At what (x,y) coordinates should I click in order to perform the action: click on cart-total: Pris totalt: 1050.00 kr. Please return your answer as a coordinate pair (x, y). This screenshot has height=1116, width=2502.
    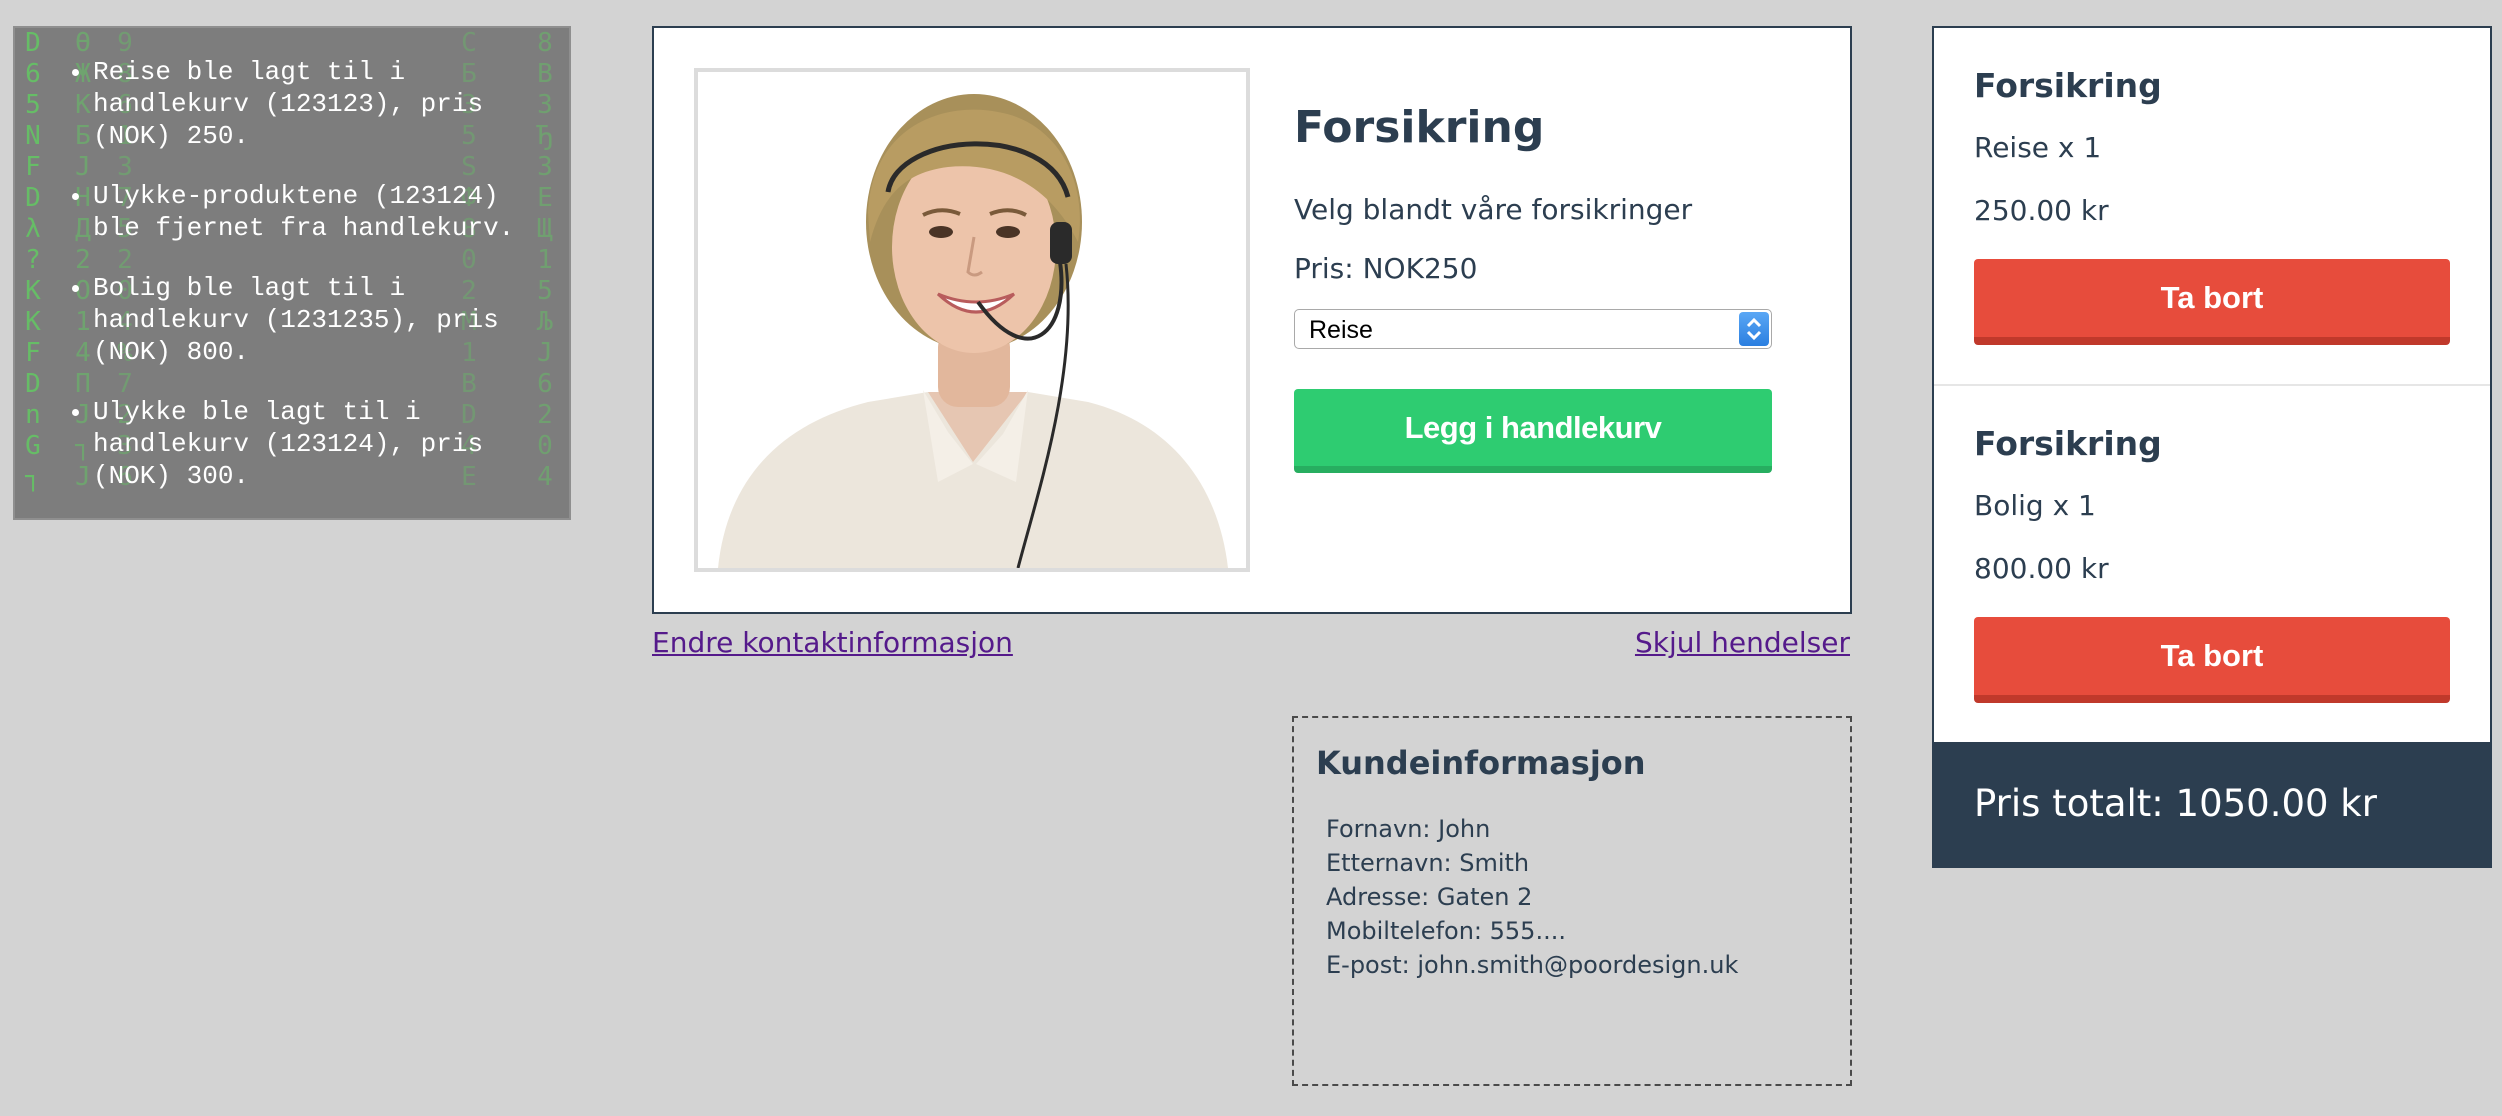
    Looking at the image, I should click on (2212, 804).